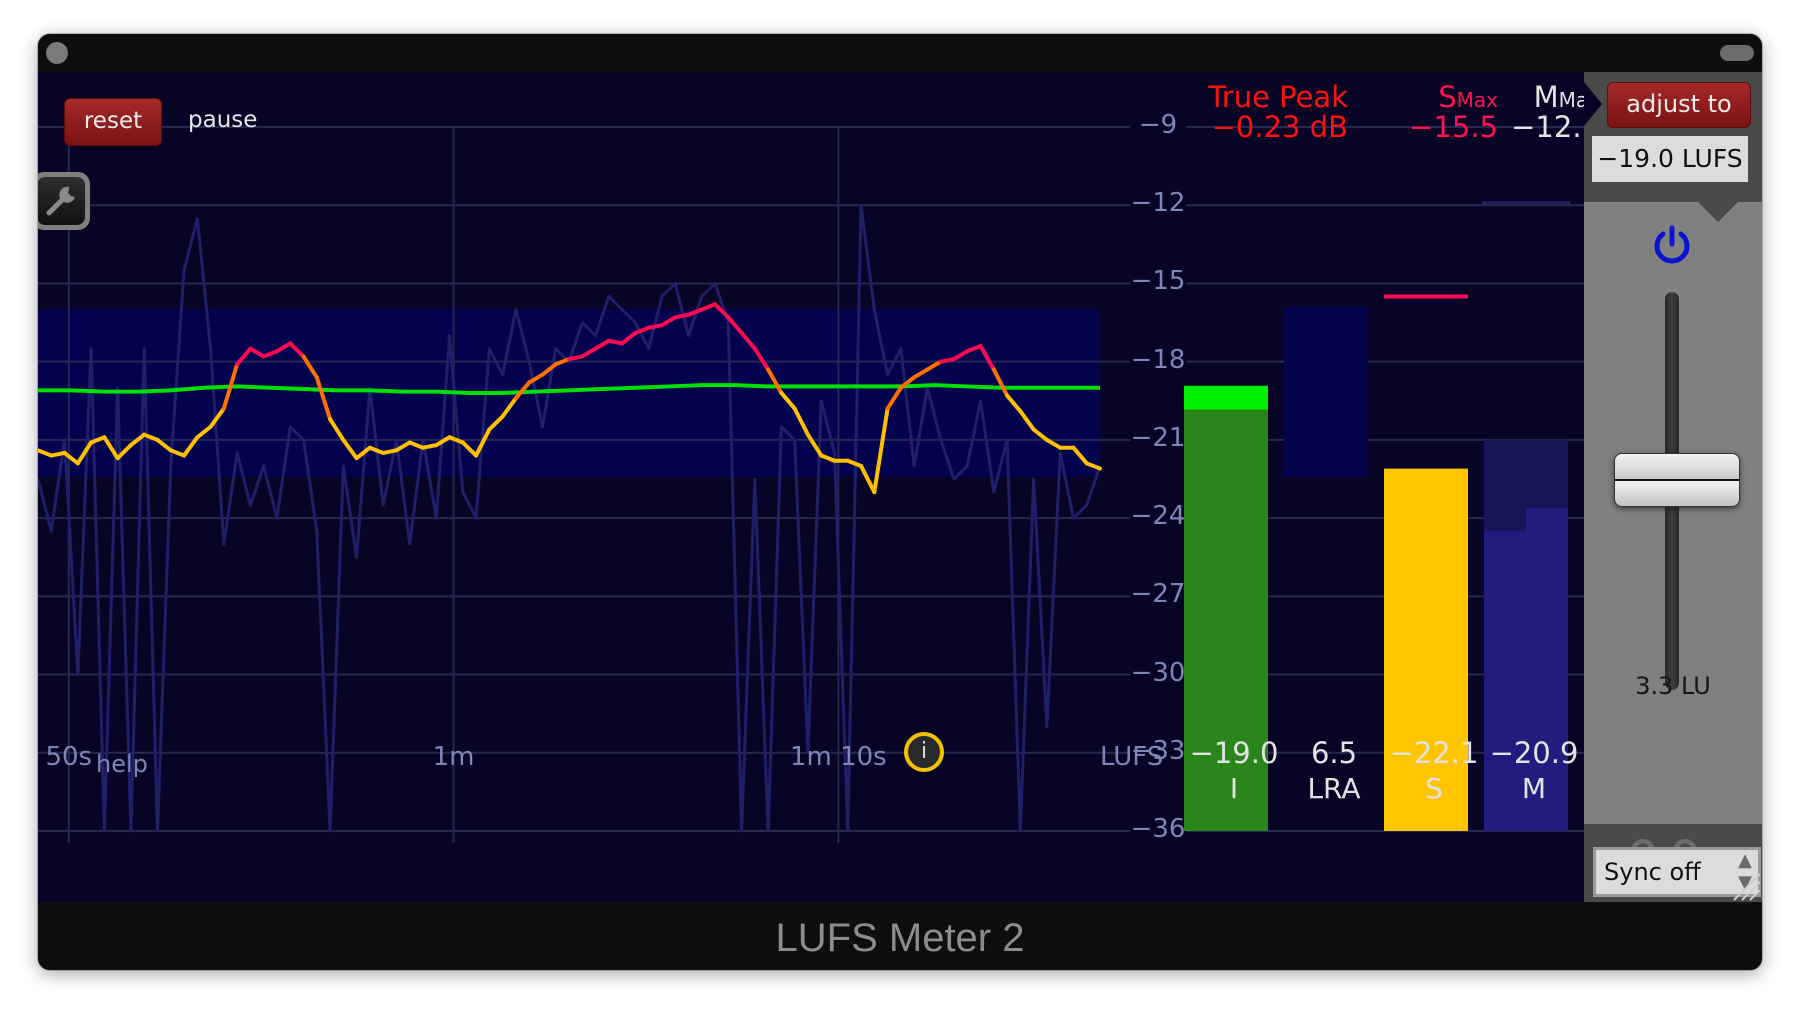  What do you see at coordinates (57, 53) in the screenshot?
I see `close-window-button` at bounding box center [57, 53].